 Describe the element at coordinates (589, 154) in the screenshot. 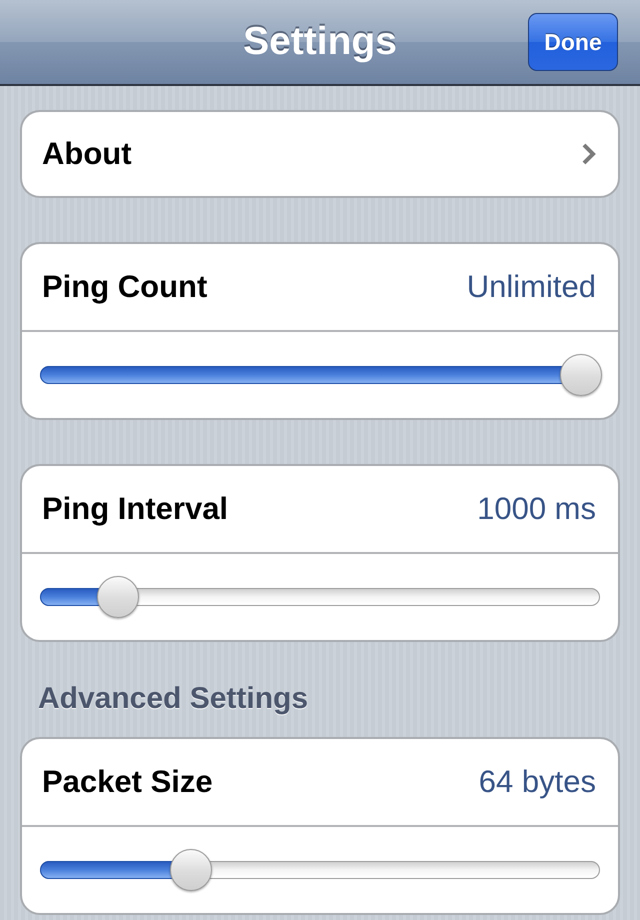

I see `chevron-icon` at that location.